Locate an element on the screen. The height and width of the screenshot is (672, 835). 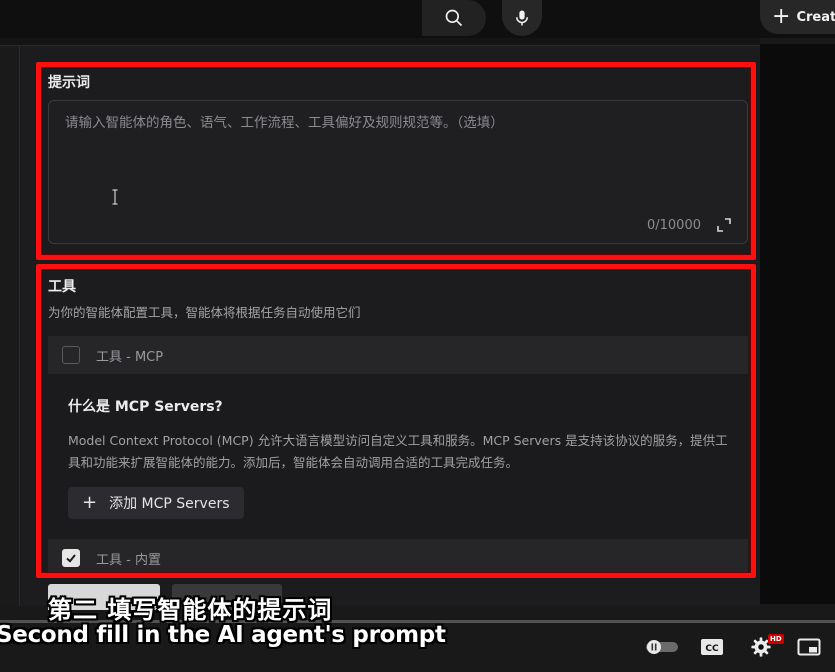
voice-search-button is located at coordinates (522, 18).